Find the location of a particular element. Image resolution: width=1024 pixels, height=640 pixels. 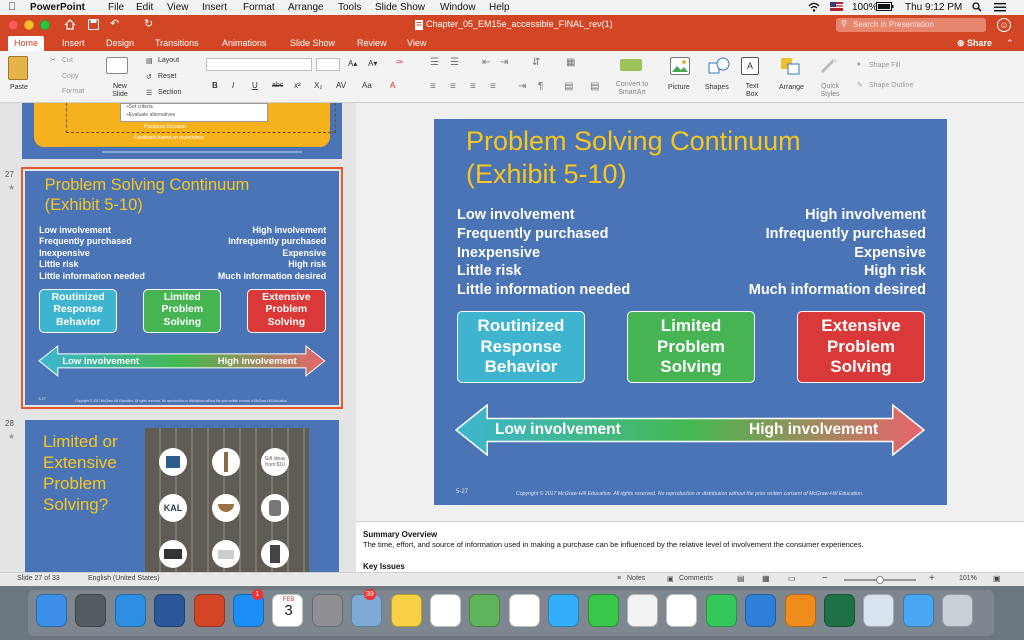

excel-icon is located at coordinates (839, 610).